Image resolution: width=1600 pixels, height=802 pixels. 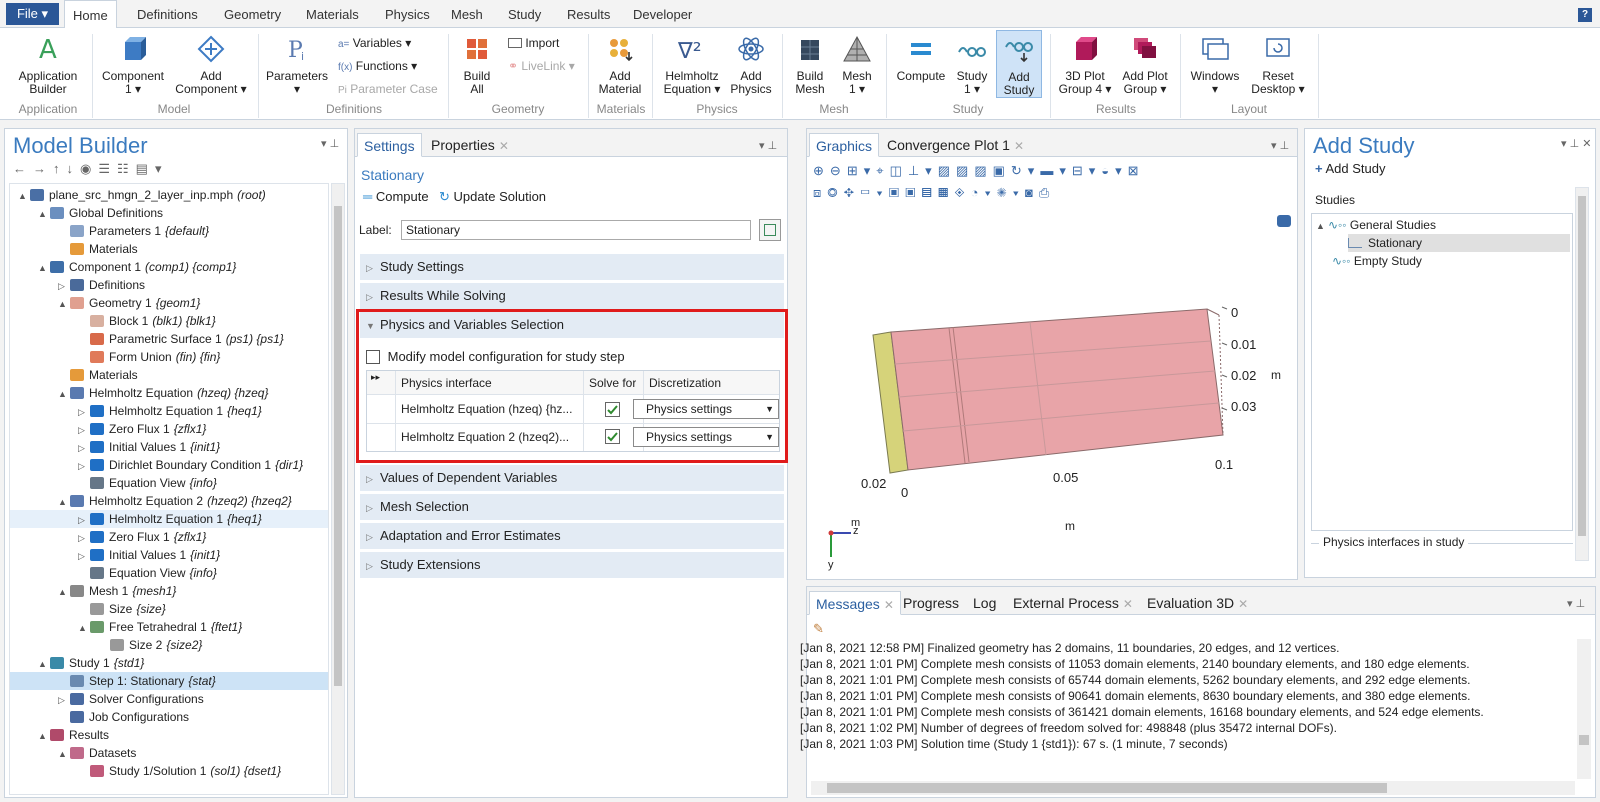 I want to click on tab-log: Log, so click(x=984, y=603).